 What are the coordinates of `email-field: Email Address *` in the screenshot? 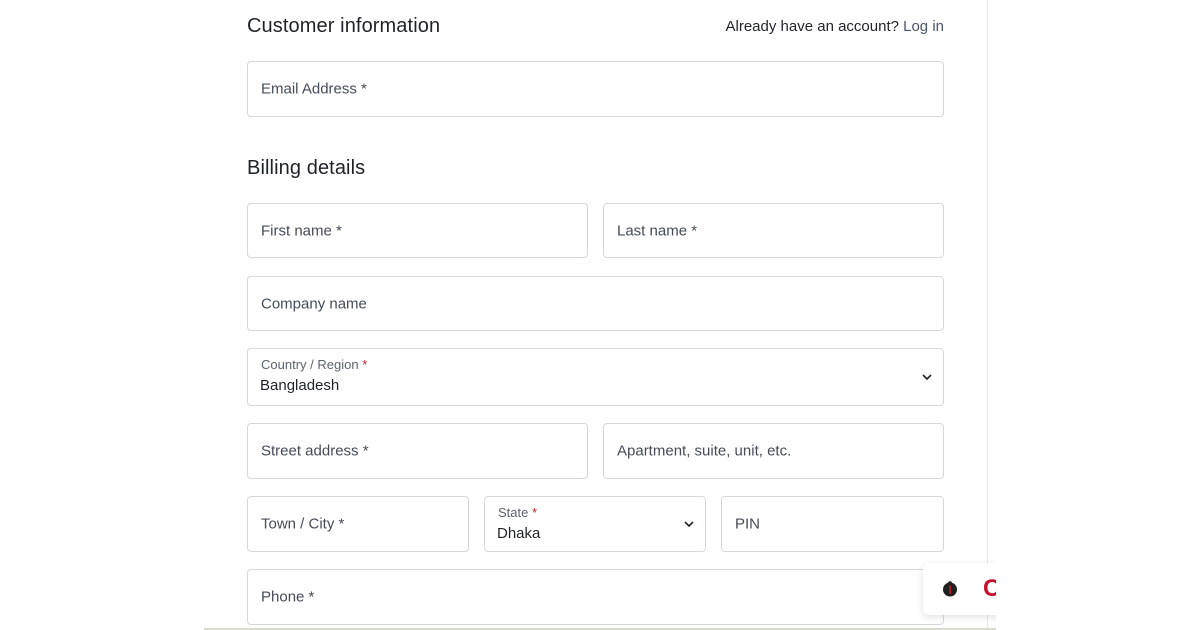 It's located at (595, 89).